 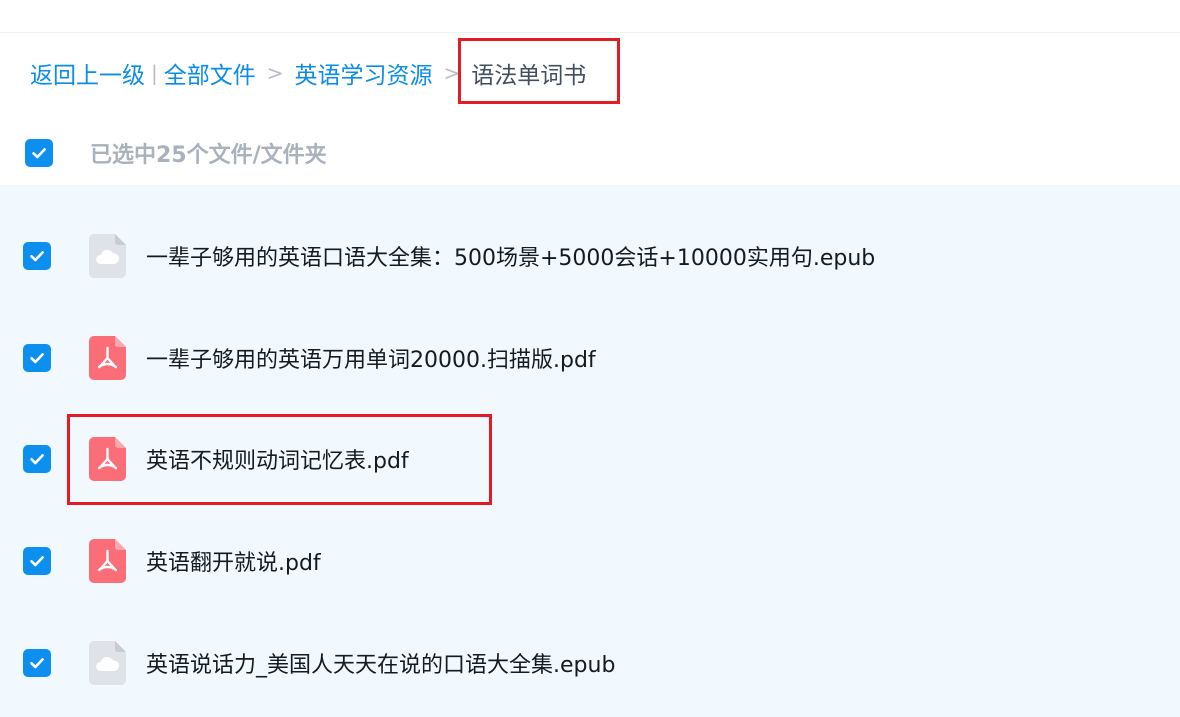 What do you see at coordinates (590, 153) in the screenshot?
I see `selection-bar: 已选中25个文件/文件夹` at bounding box center [590, 153].